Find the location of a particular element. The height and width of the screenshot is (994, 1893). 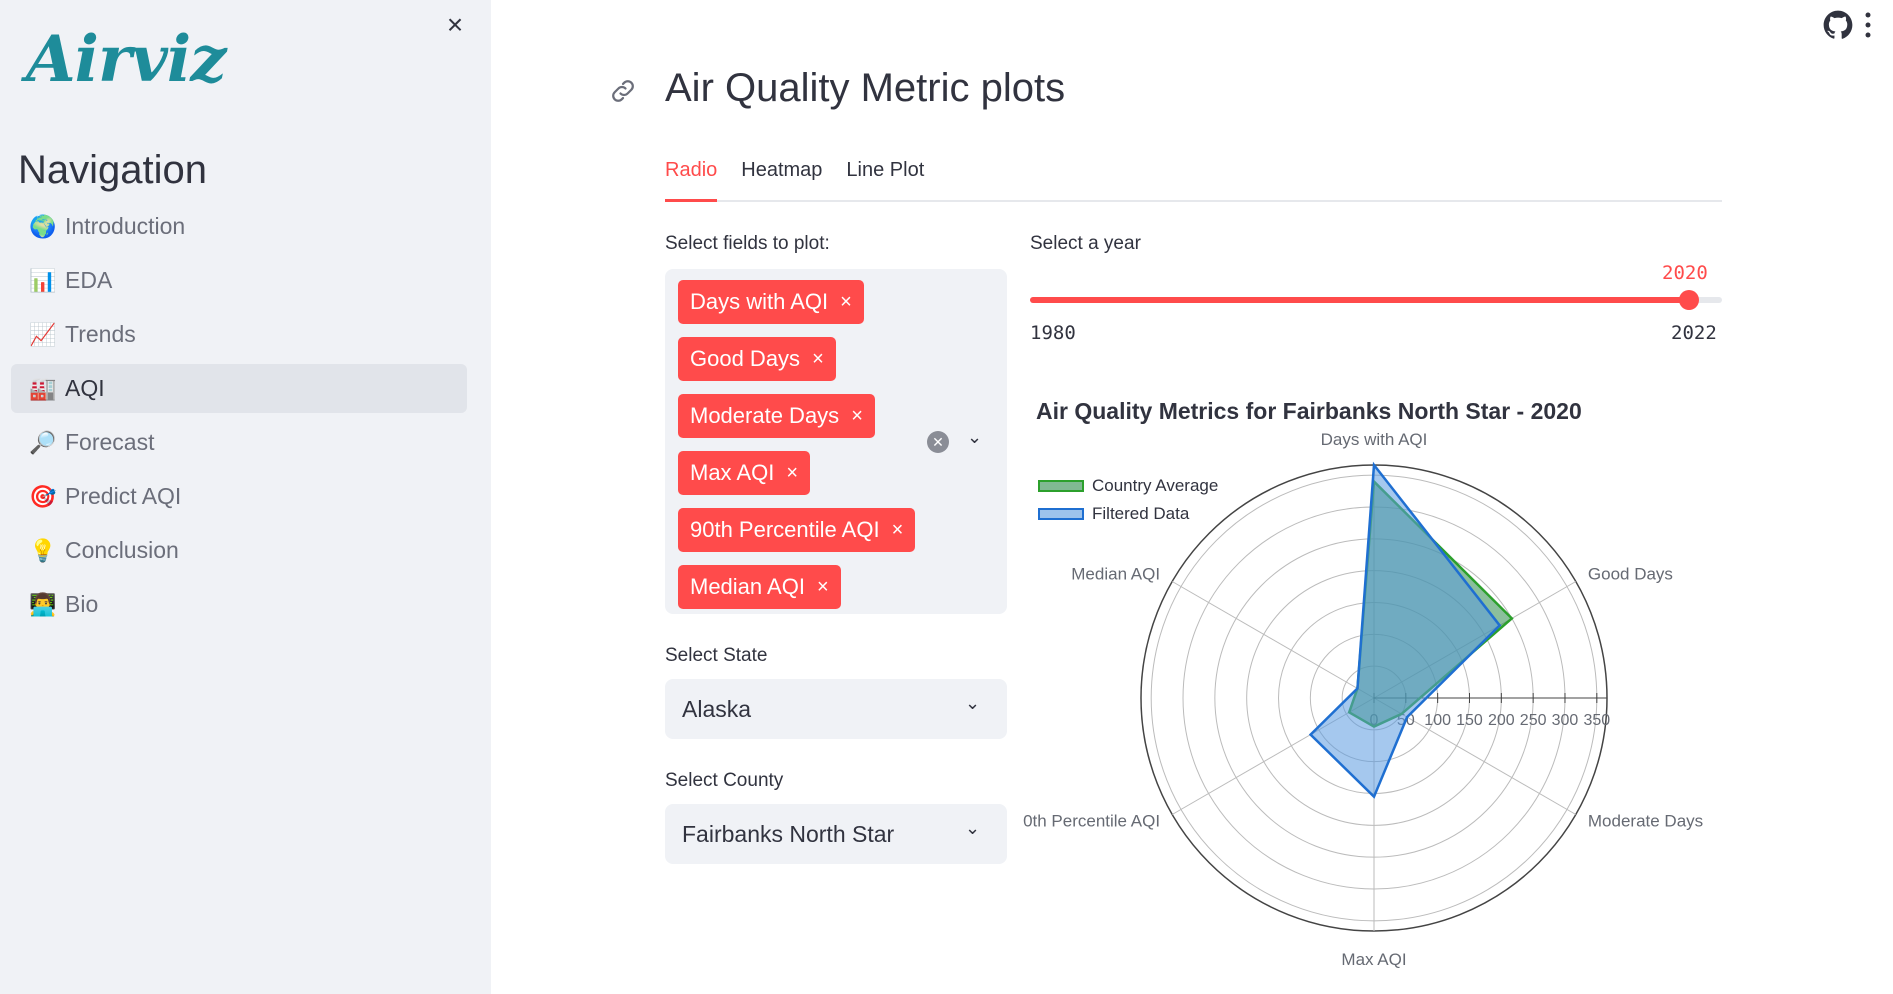

selected-field-chip: Max AQI × is located at coordinates (744, 473).